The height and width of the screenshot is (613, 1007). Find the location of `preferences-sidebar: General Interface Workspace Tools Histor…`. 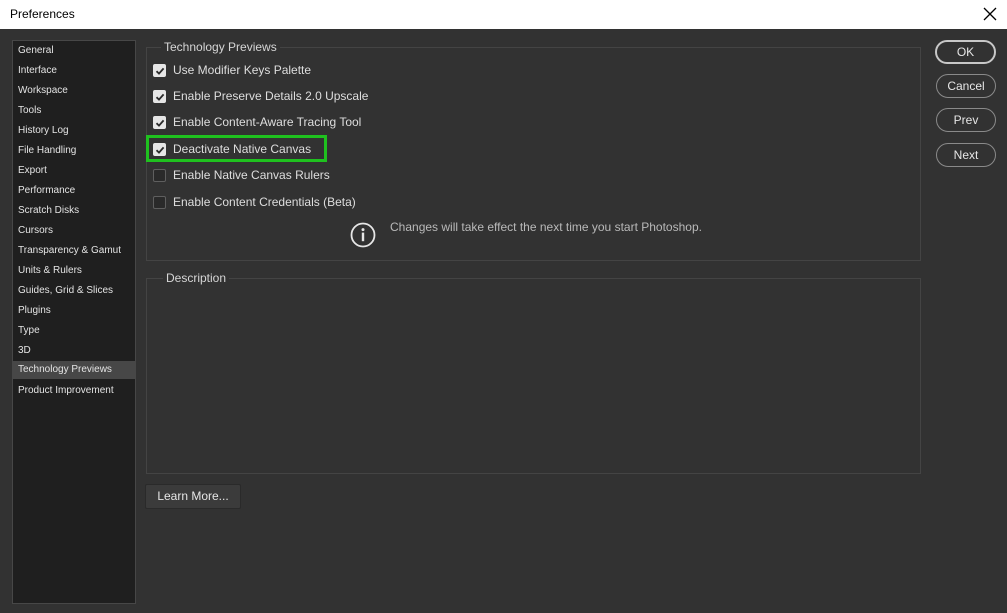

preferences-sidebar: General Interface Workspace Tools Histor… is located at coordinates (74, 322).